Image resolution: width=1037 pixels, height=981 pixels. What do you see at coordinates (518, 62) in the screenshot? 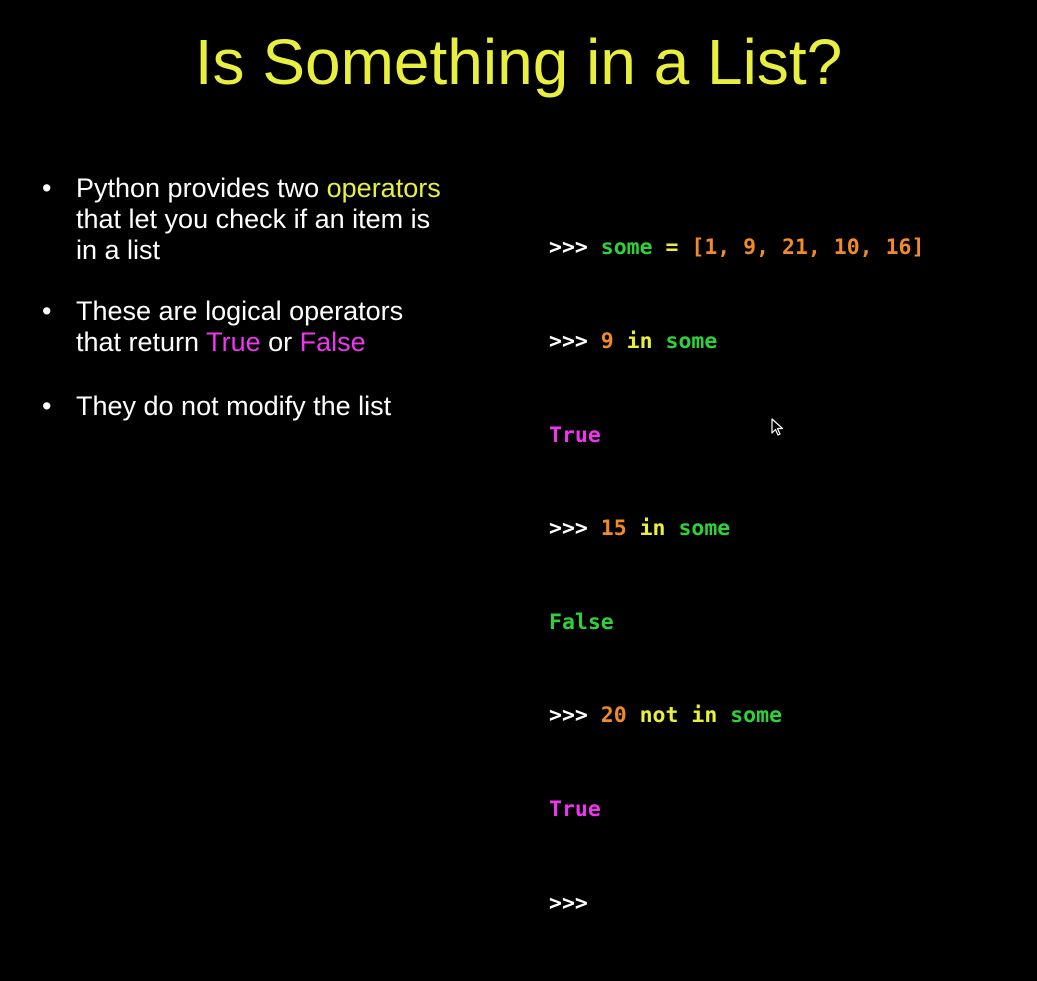
I see `slide-title: Is Something in a List?` at bounding box center [518, 62].